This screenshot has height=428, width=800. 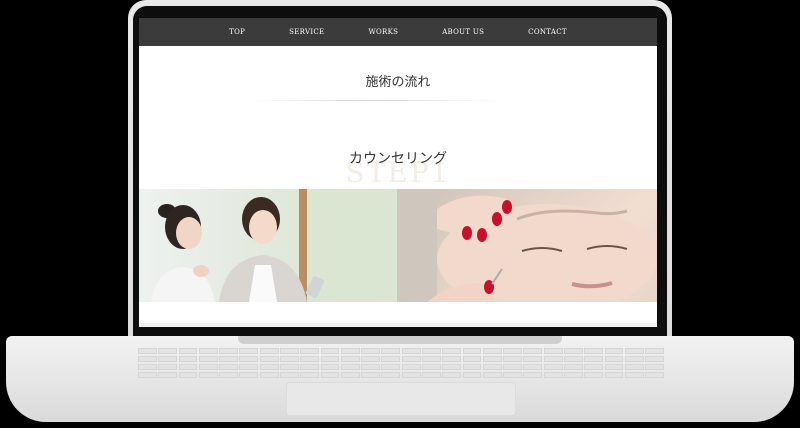 What do you see at coordinates (383, 32) in the screenshot?
I see `nav-item-works: WORKS` at bounding box center [383, 32].